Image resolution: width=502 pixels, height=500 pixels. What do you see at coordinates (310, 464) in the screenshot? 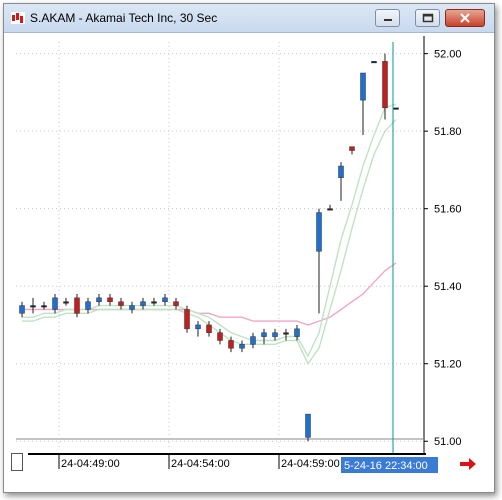
I see `x-tick-label: 24-04:59:00` at bounding box center [310, 464].